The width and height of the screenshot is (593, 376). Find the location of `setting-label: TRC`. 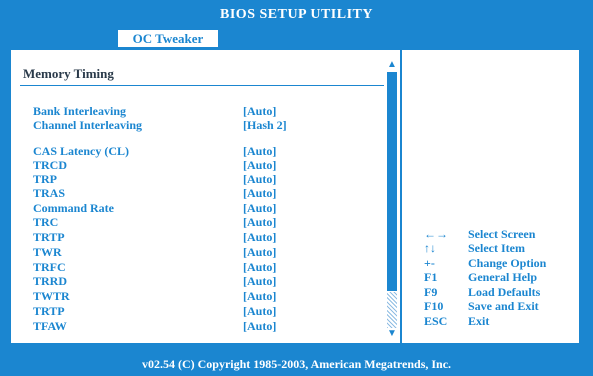

setting-label: TRC is located at coordinates (46, 222).